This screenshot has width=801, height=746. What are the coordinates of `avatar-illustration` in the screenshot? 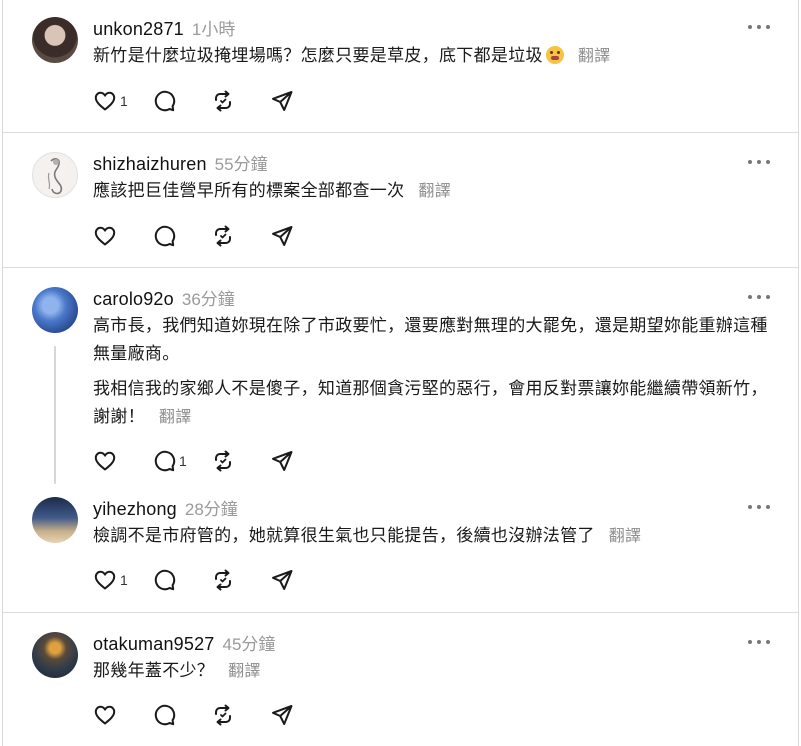 It's located at (55, 176).